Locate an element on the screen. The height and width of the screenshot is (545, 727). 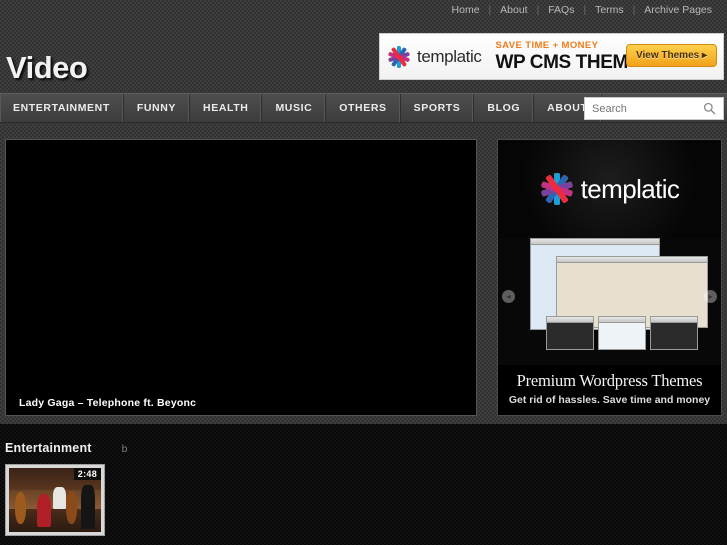
nav-item-blog: BLOG is located at coordinates (504, 108).